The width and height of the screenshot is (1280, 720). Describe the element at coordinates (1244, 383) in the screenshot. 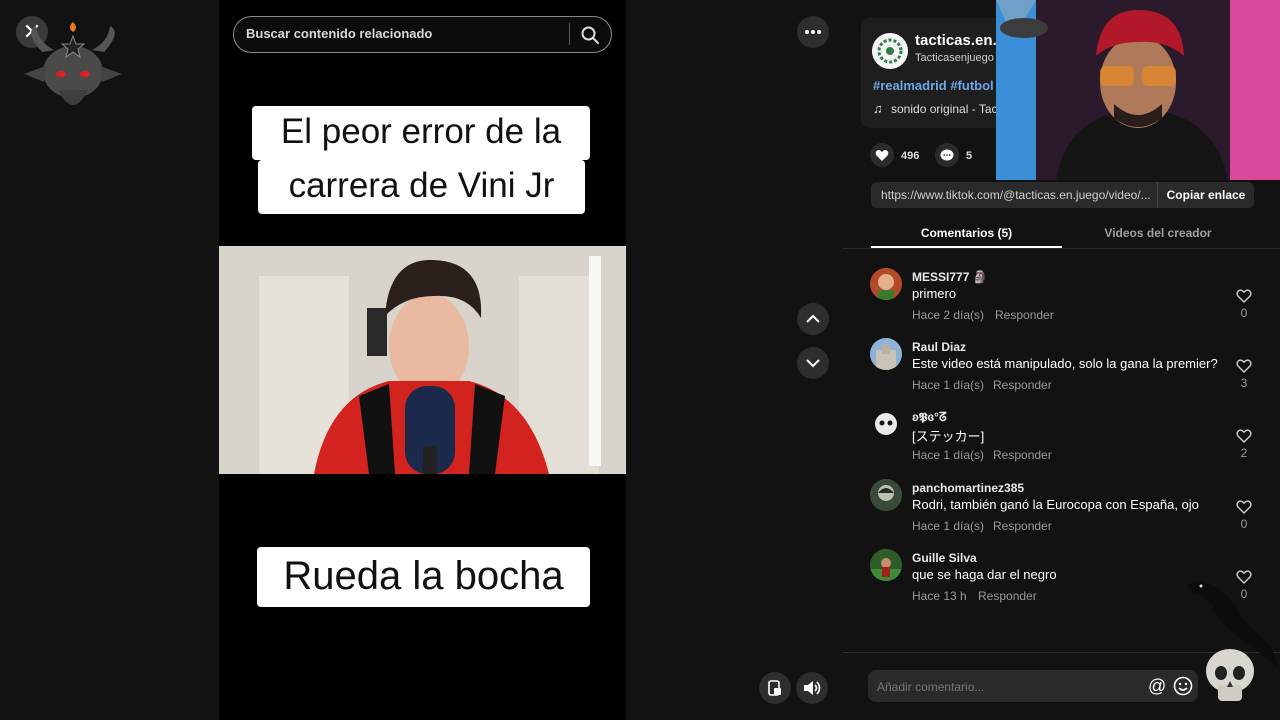

I see `comment-like-count: 3` at that location.